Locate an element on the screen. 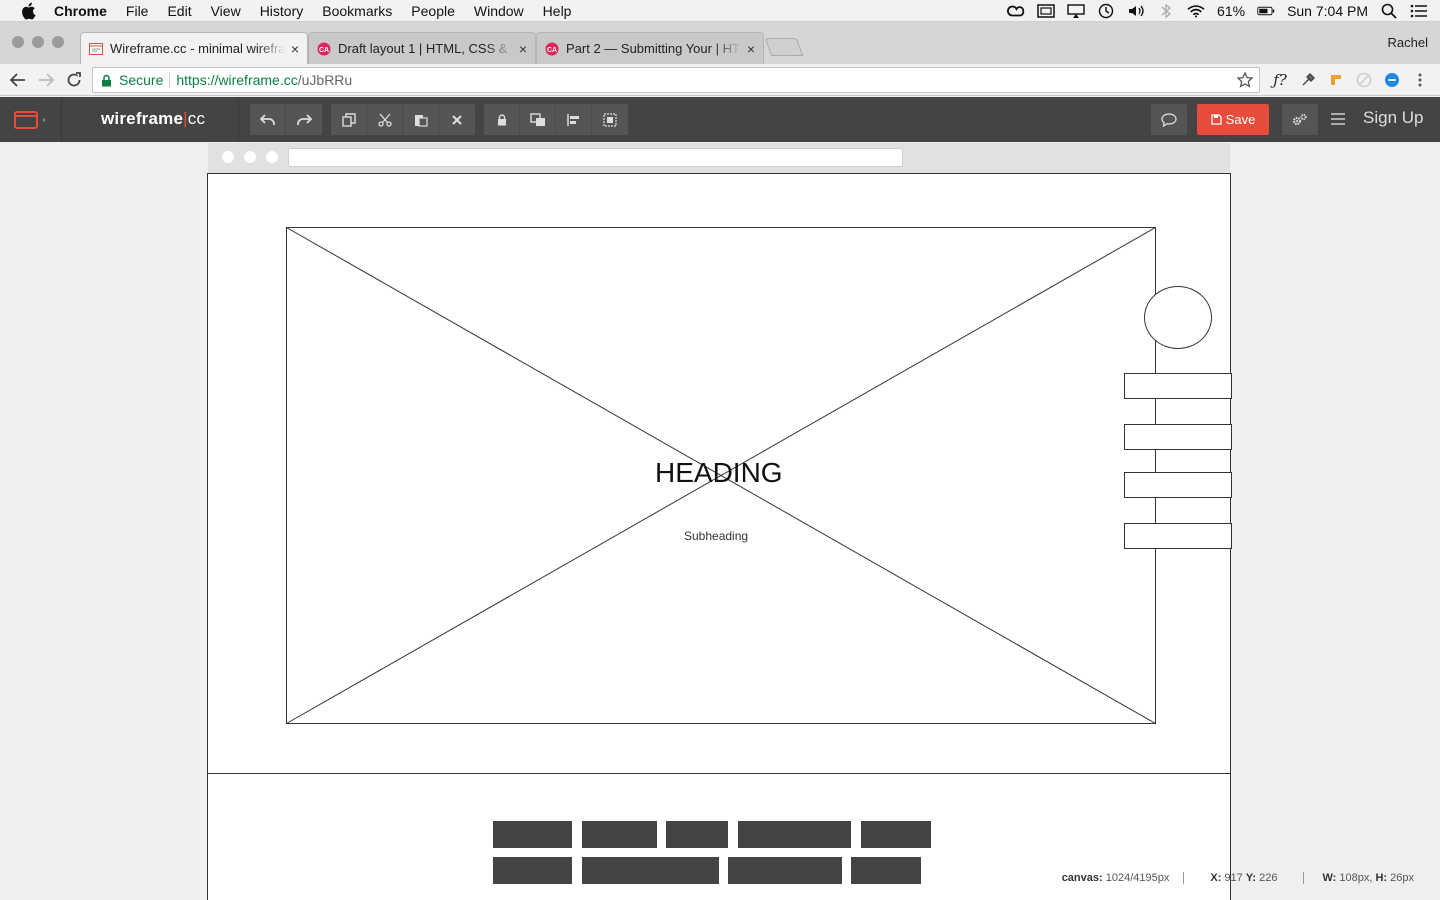 The width and height of the screenshot is (1440, 900). element-size-readout: W: 108px, H: 26px is located at coordinates (1368, 878).